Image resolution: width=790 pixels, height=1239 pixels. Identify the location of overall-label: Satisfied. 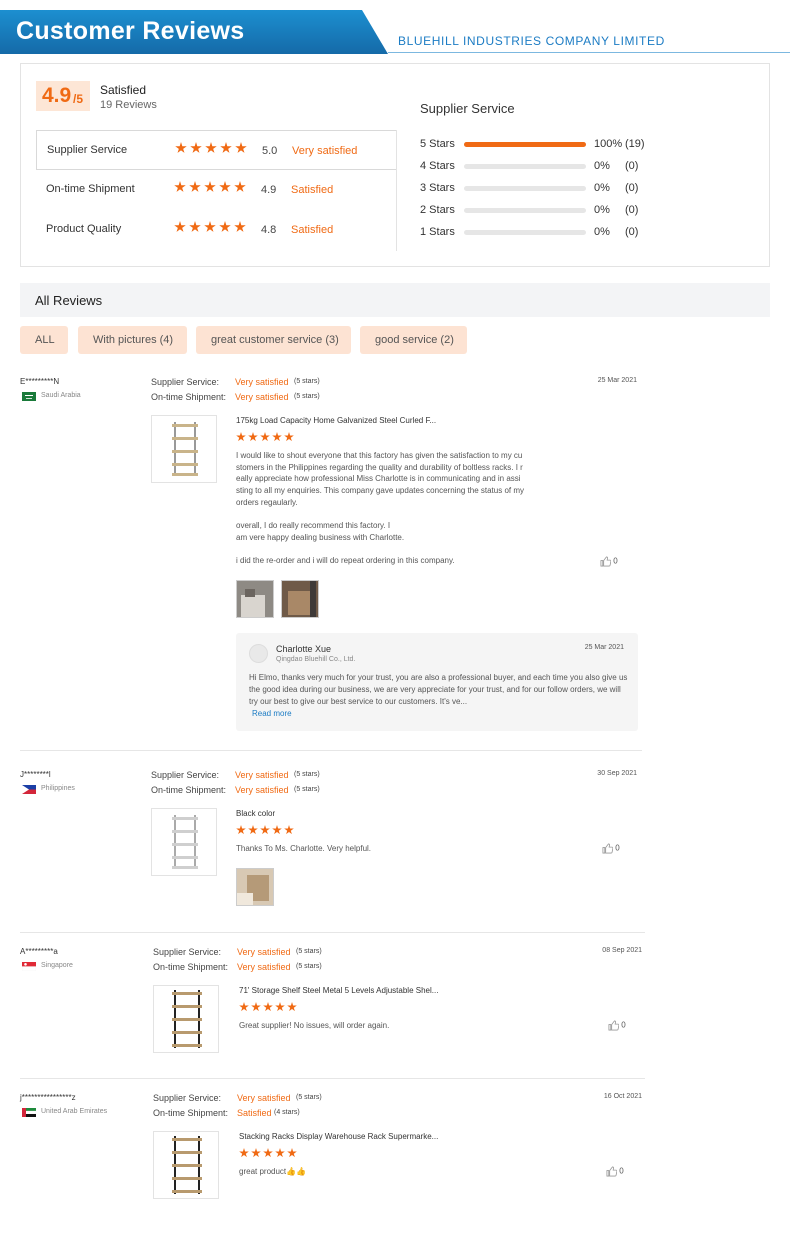
(123, 90).